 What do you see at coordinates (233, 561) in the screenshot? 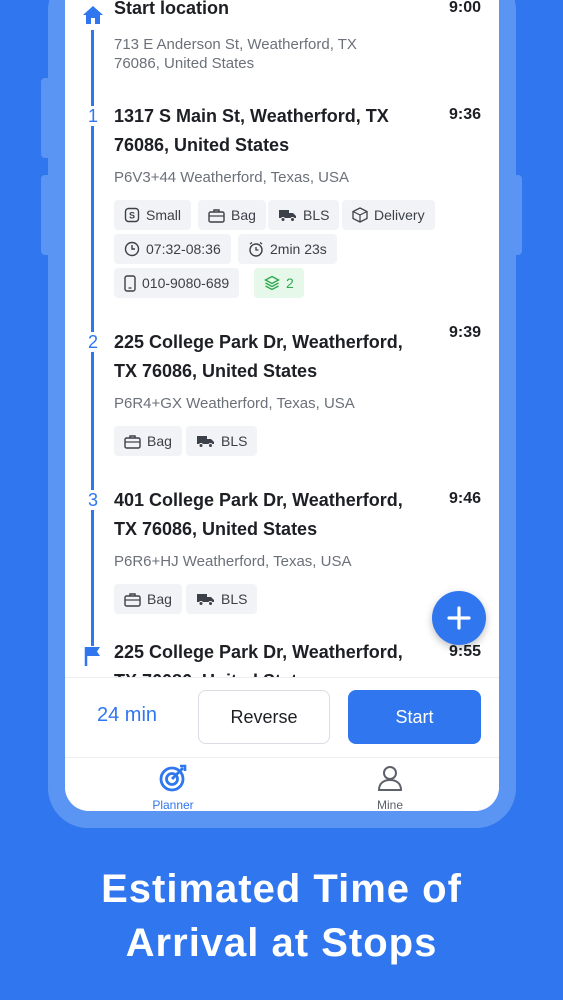
I see `stop-plus-code: P6R6+HJ Weatherford, Texas, USA` at bounding box center [233, 561].